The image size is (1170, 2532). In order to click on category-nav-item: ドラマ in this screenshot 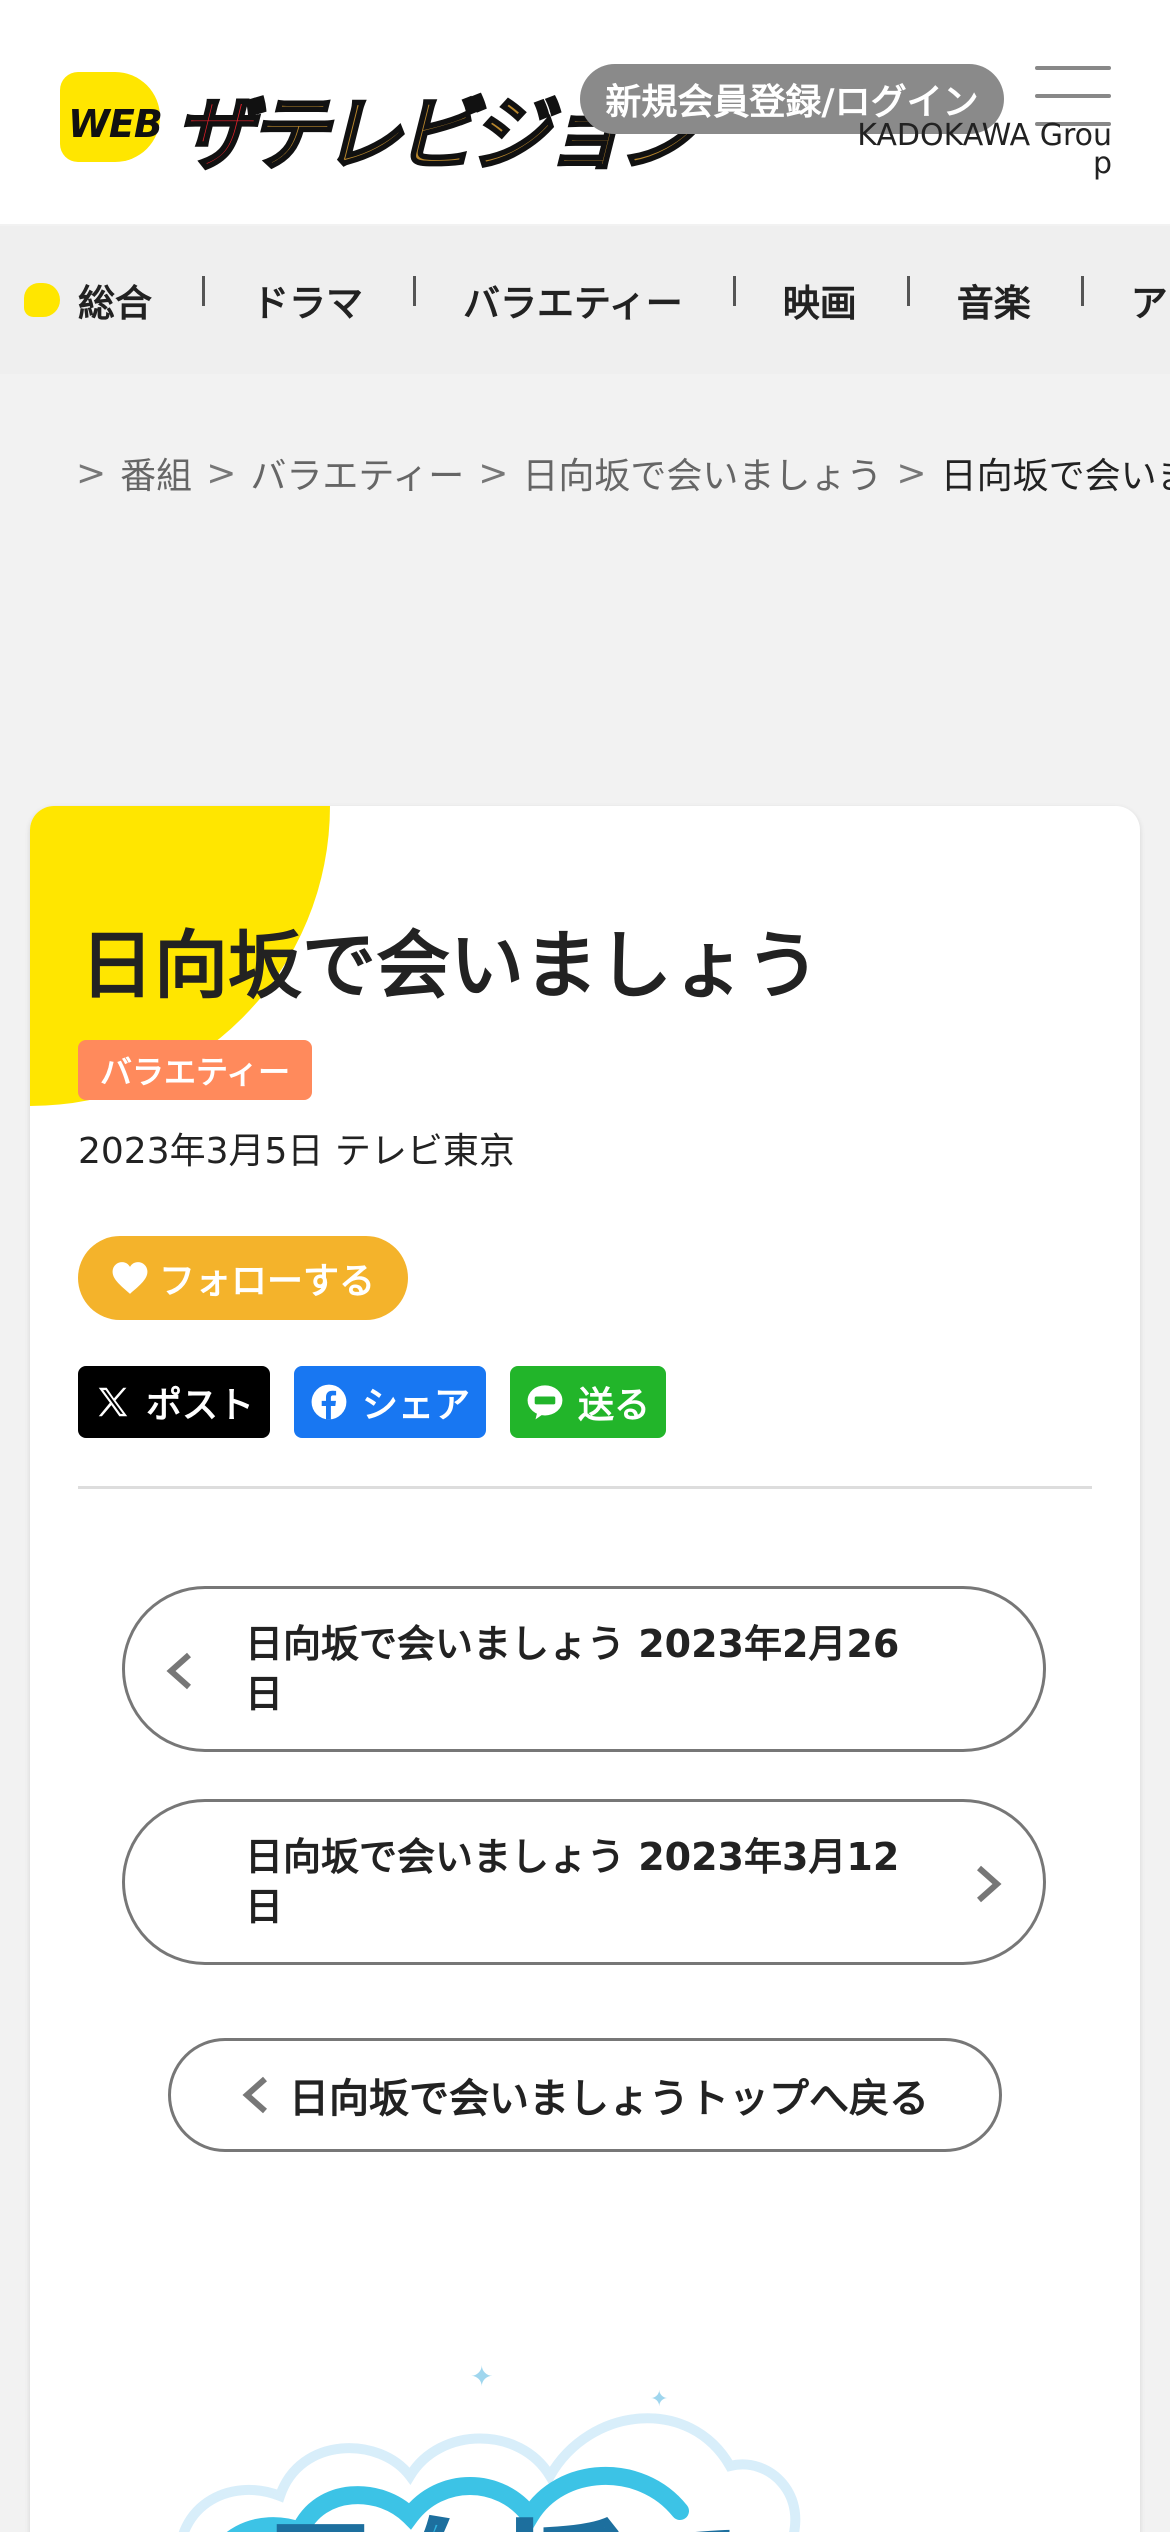, I will do `click(307, 300)`.